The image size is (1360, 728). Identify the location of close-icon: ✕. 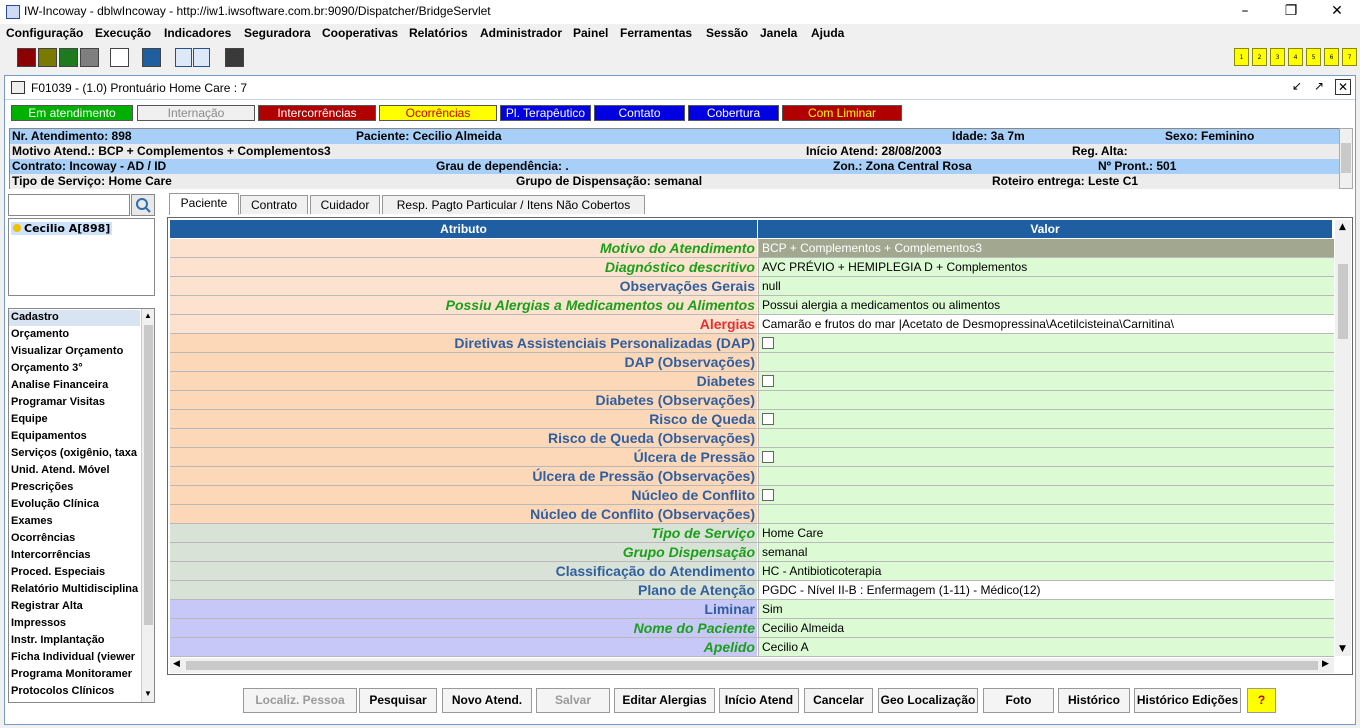
(1337, 12).